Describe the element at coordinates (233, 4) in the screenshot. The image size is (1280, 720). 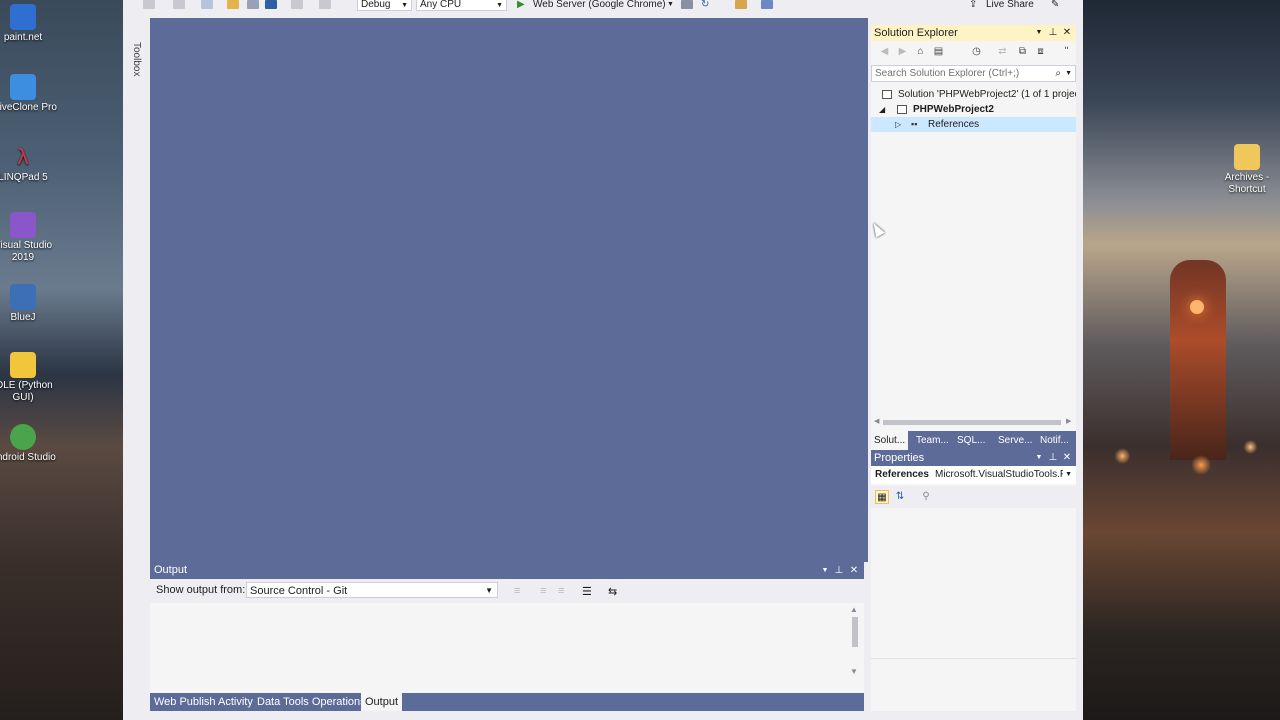
I see `open-folder-icon` at that location.